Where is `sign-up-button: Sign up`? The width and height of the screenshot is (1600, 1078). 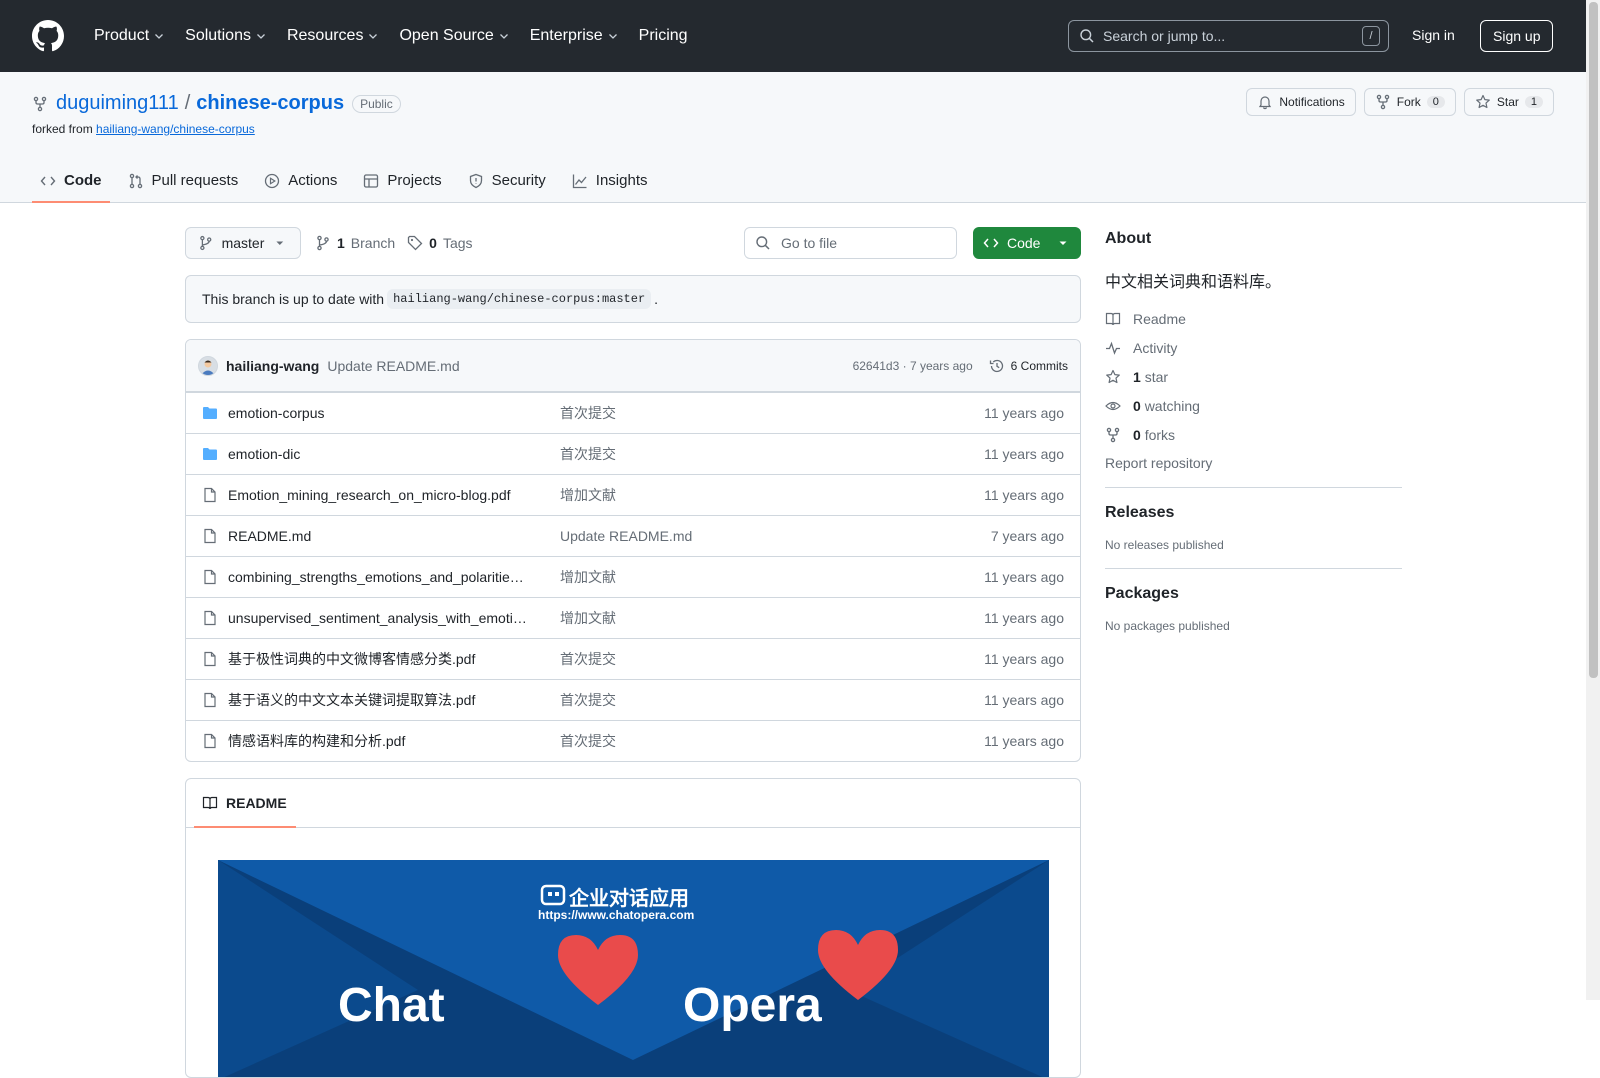
sign-up-button: Sign up is located at coordinates (1517, 36).